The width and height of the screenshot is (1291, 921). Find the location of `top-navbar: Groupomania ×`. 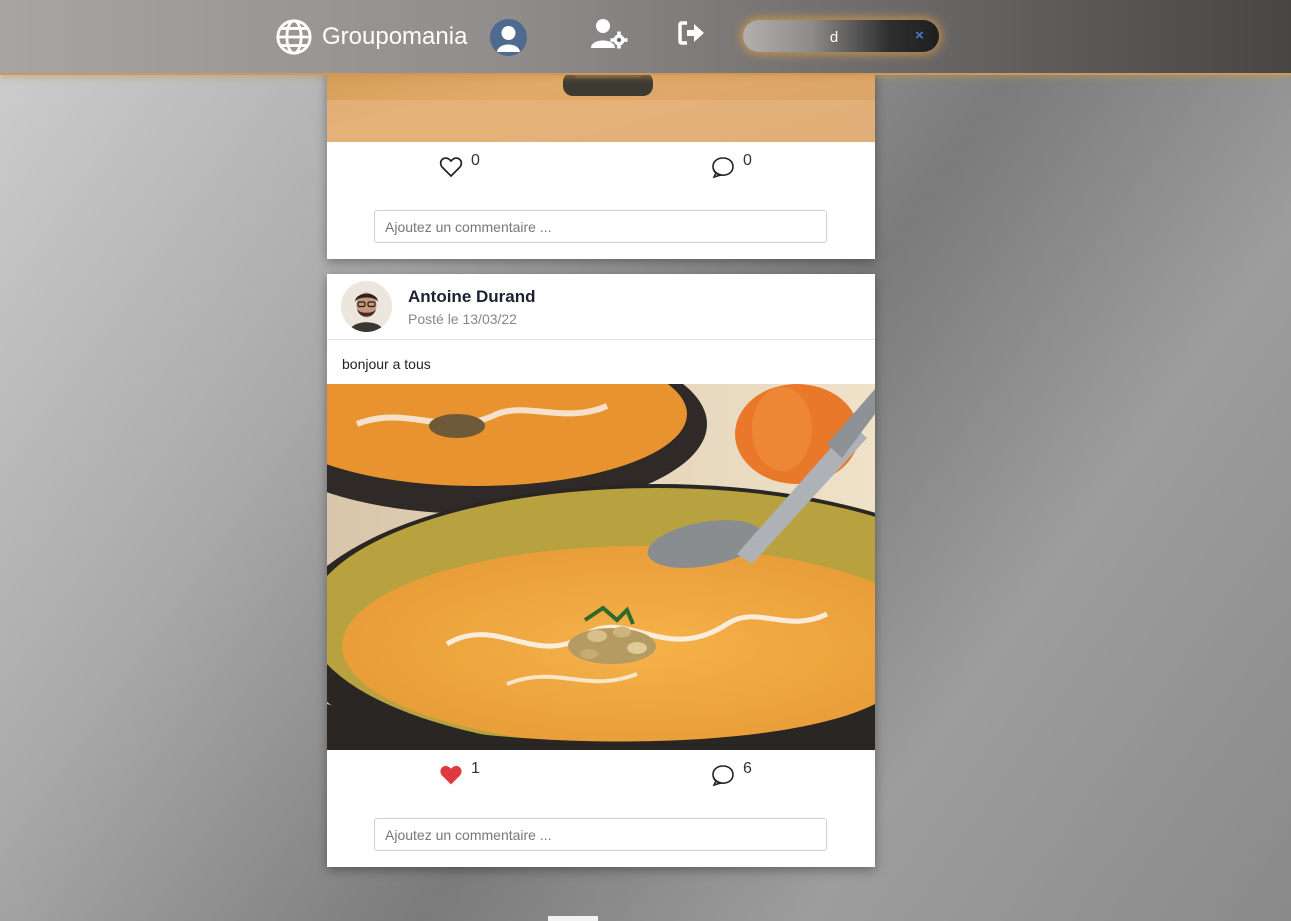

top-navbar: Groupomania × is located at coordinates (645, 37).